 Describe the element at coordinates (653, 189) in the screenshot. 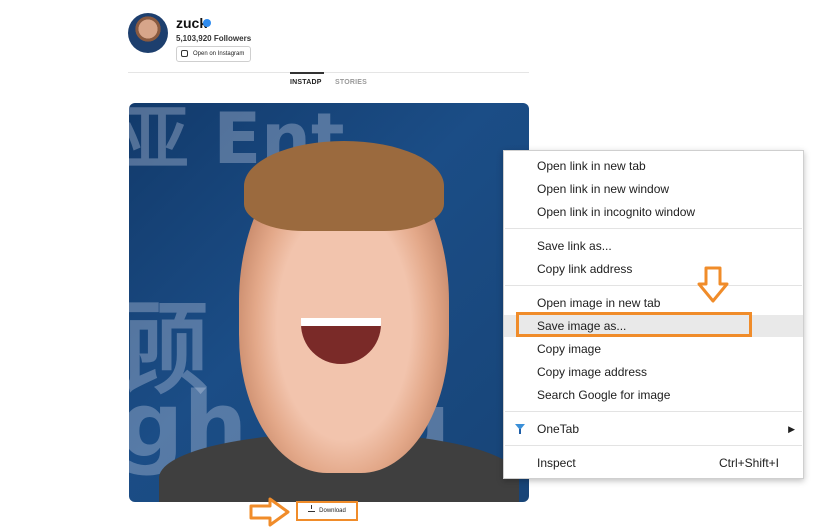

I see `menu-item-open-link-new-window: Open link in new window` at that location.